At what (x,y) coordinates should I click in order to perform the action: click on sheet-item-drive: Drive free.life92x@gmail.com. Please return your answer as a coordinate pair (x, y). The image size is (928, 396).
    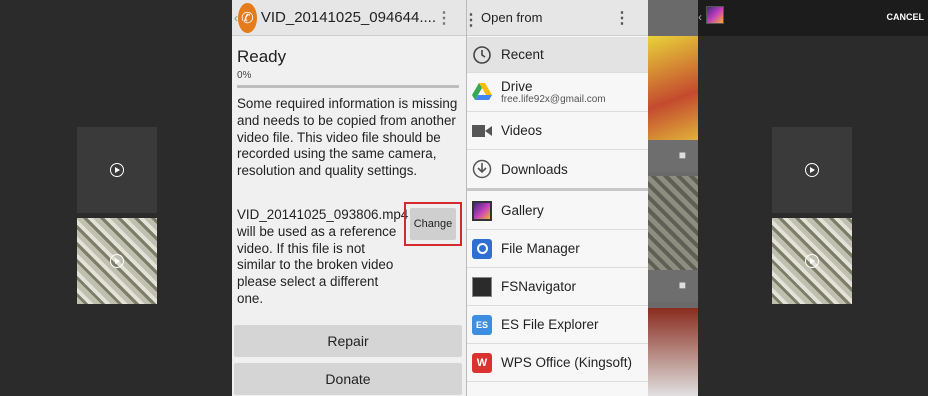
    Looking at the image, I should click on (558, 92).